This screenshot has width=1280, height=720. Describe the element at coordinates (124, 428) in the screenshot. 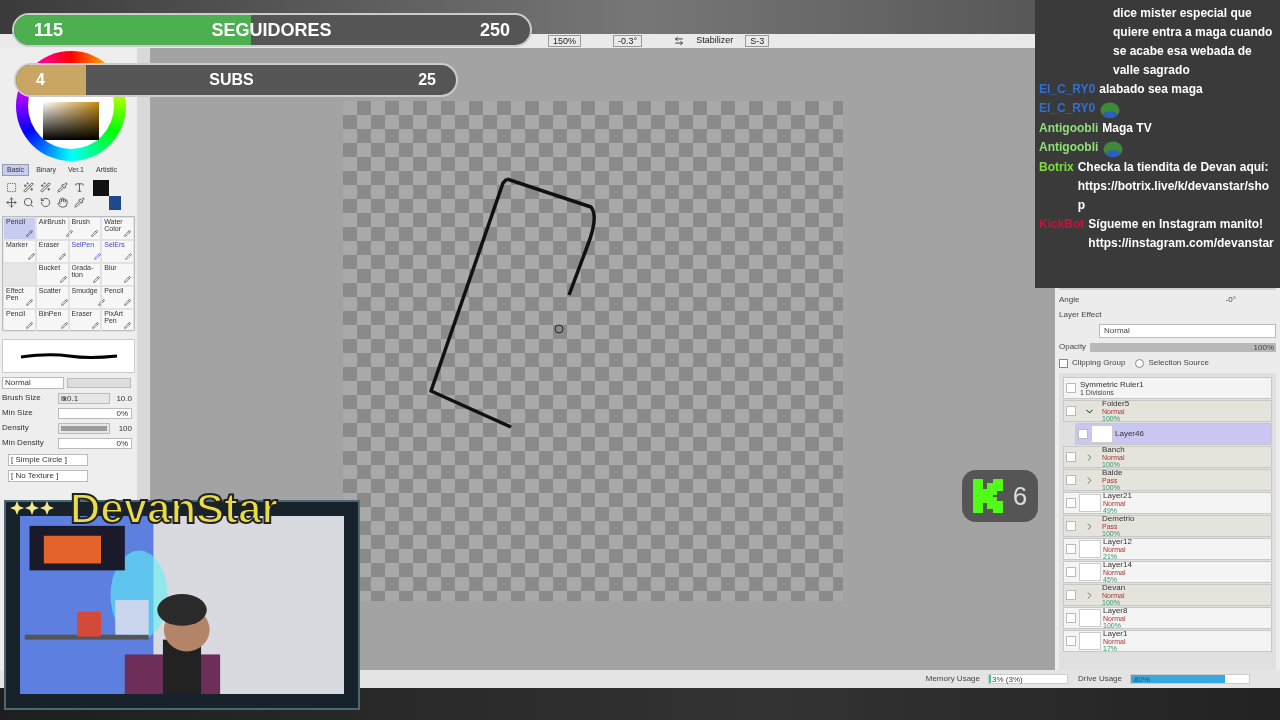

I see `slider-value: 100` at that location.